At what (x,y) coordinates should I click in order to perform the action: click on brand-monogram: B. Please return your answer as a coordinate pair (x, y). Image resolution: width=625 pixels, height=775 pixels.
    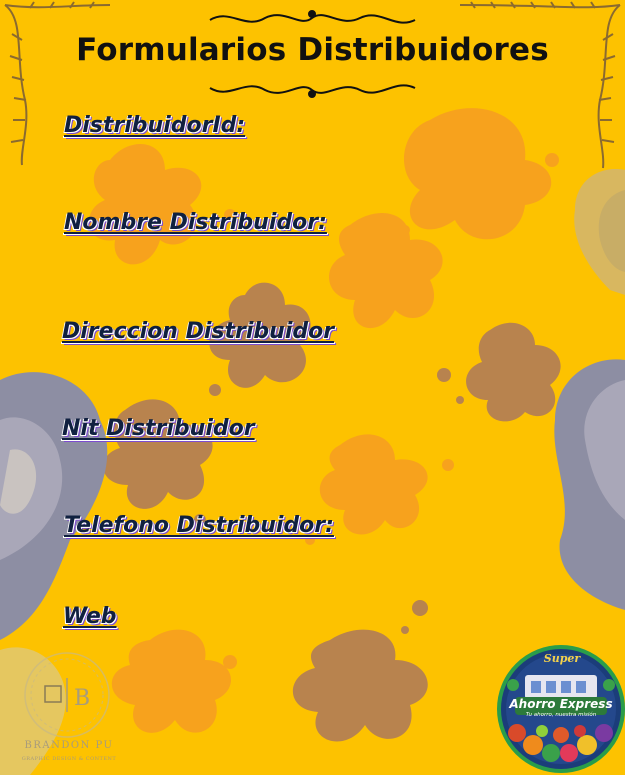
    Looking at the image, I should click on (82, 698).